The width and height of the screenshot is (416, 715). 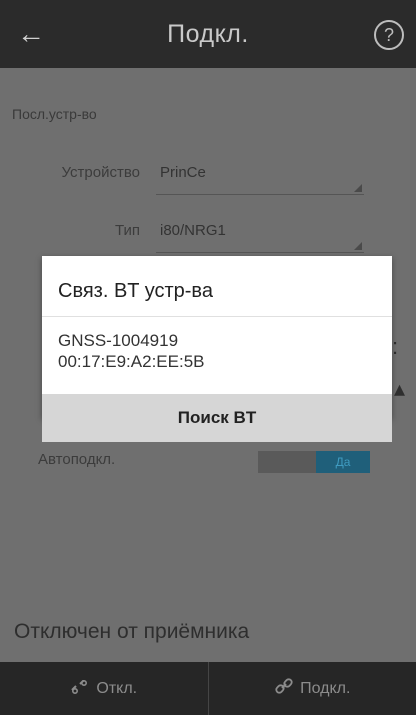 What do you see at coordinates (118, 340) in the screenshot?
I see `bt-device-name: GNSS-1004919` at bounding box center [118, 340].